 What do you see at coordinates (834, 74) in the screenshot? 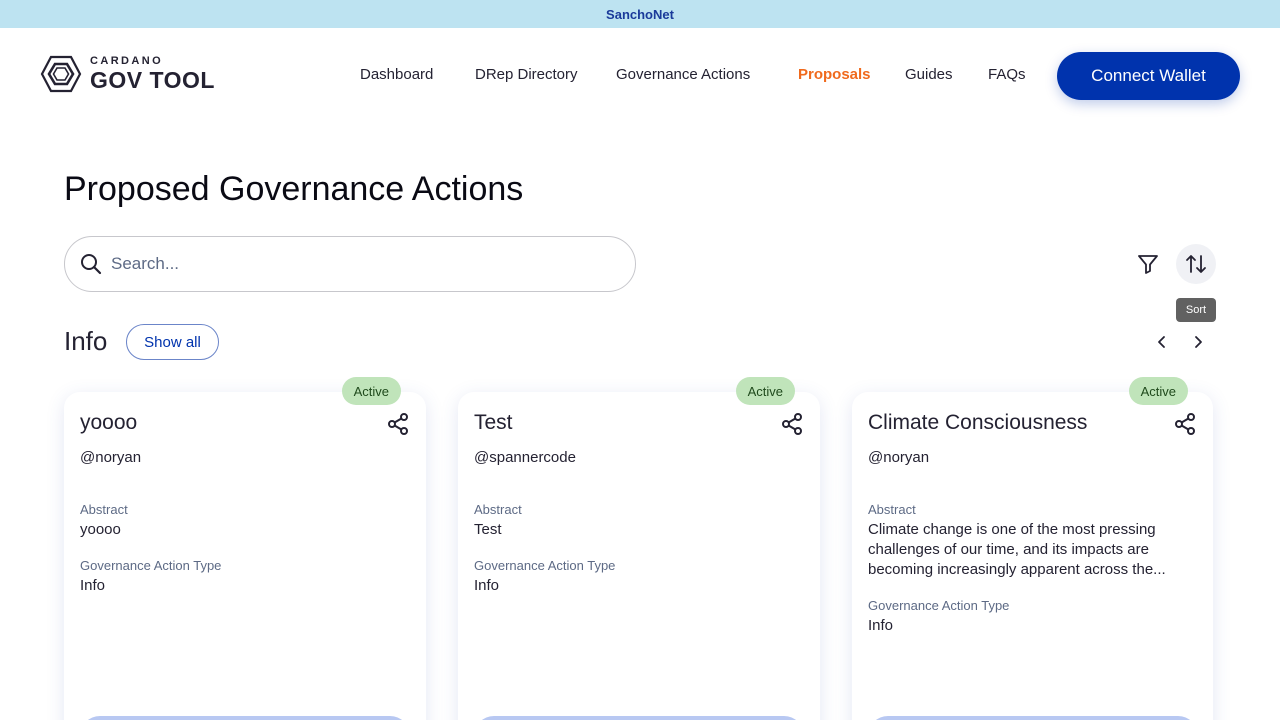
I see `nav-proposals: Proposals` at bounding box center [834, 74].